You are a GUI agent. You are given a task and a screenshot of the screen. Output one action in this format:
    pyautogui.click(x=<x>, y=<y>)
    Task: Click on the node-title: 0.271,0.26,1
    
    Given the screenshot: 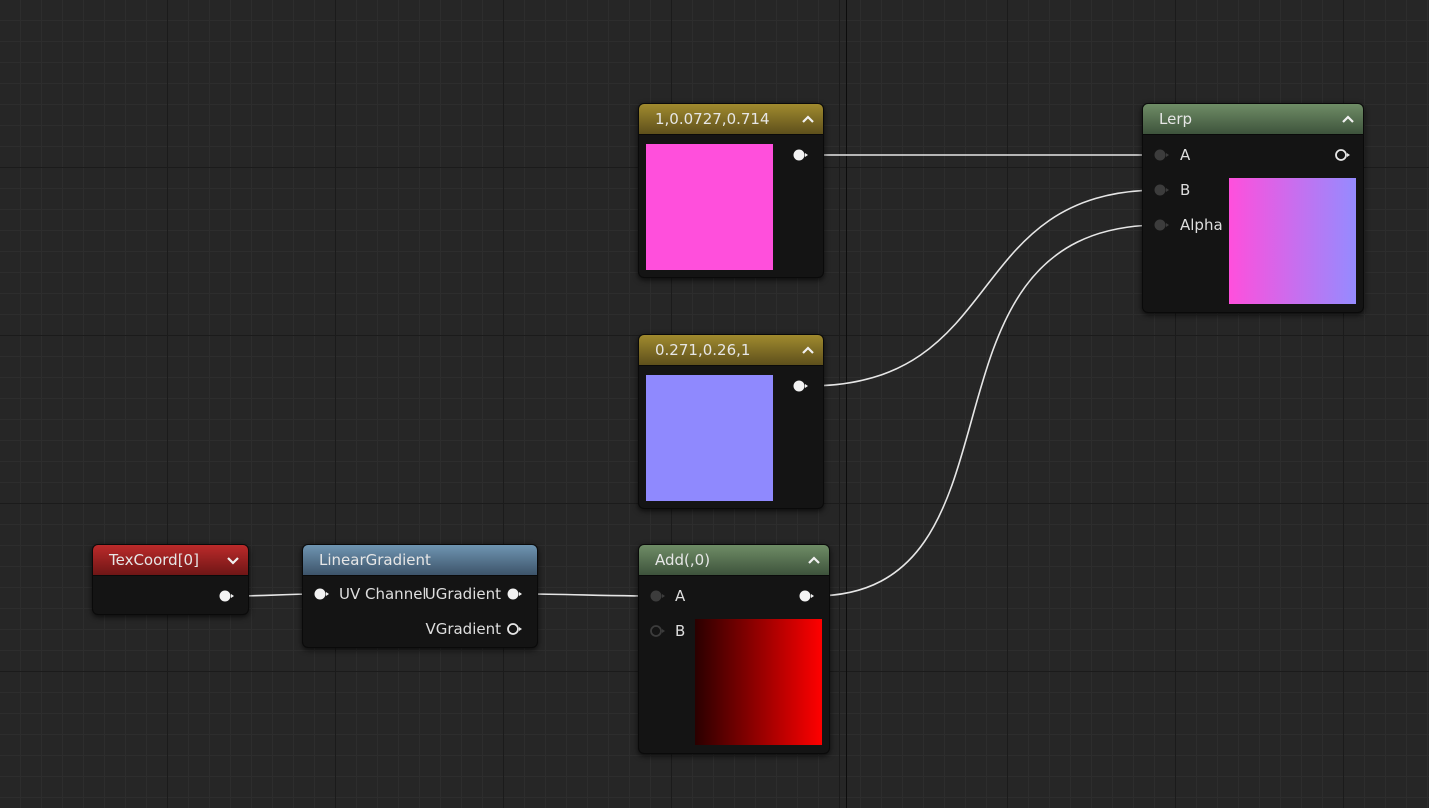 What is the action you would take?
    pyautogui.click(x=703, y=350)
    